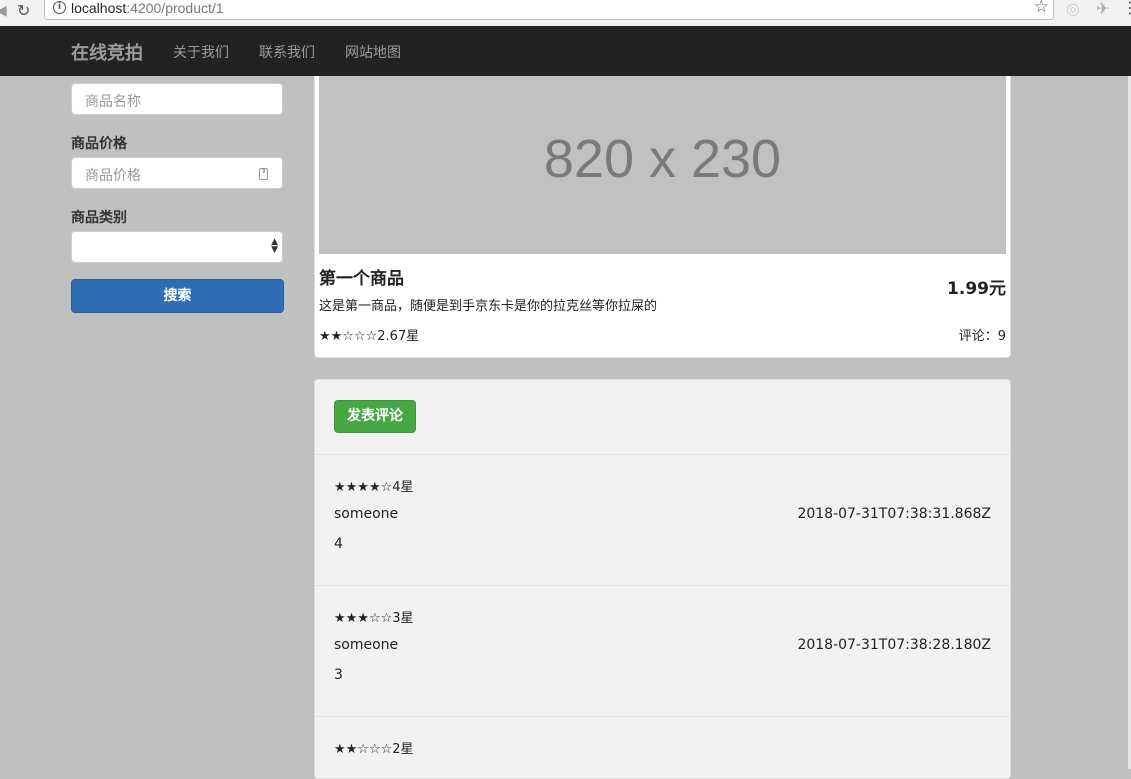 The image size is (1131, 779). What do you see at coordinates (374, 749) in the screenshot?
I see `comment-stars: ★★☆☆☆2星` at bounding box center [374, 749].